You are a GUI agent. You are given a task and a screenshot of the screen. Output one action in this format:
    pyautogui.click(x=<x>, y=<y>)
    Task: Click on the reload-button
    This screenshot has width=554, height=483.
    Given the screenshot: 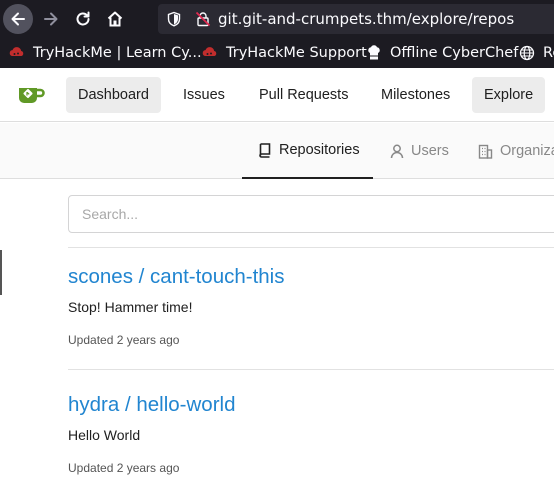 What is the action you would take?
    pyautogui.click(x=83, y=19)
    